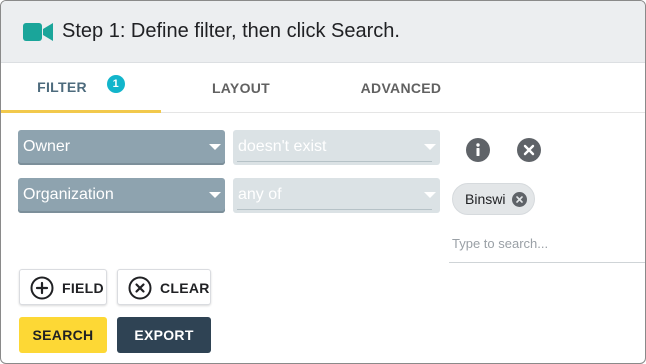 This screenshot has height=364, width=646. Describe the element at coordinates (38, 32) in the screenshot. I see `video-camera-icon` at that location.